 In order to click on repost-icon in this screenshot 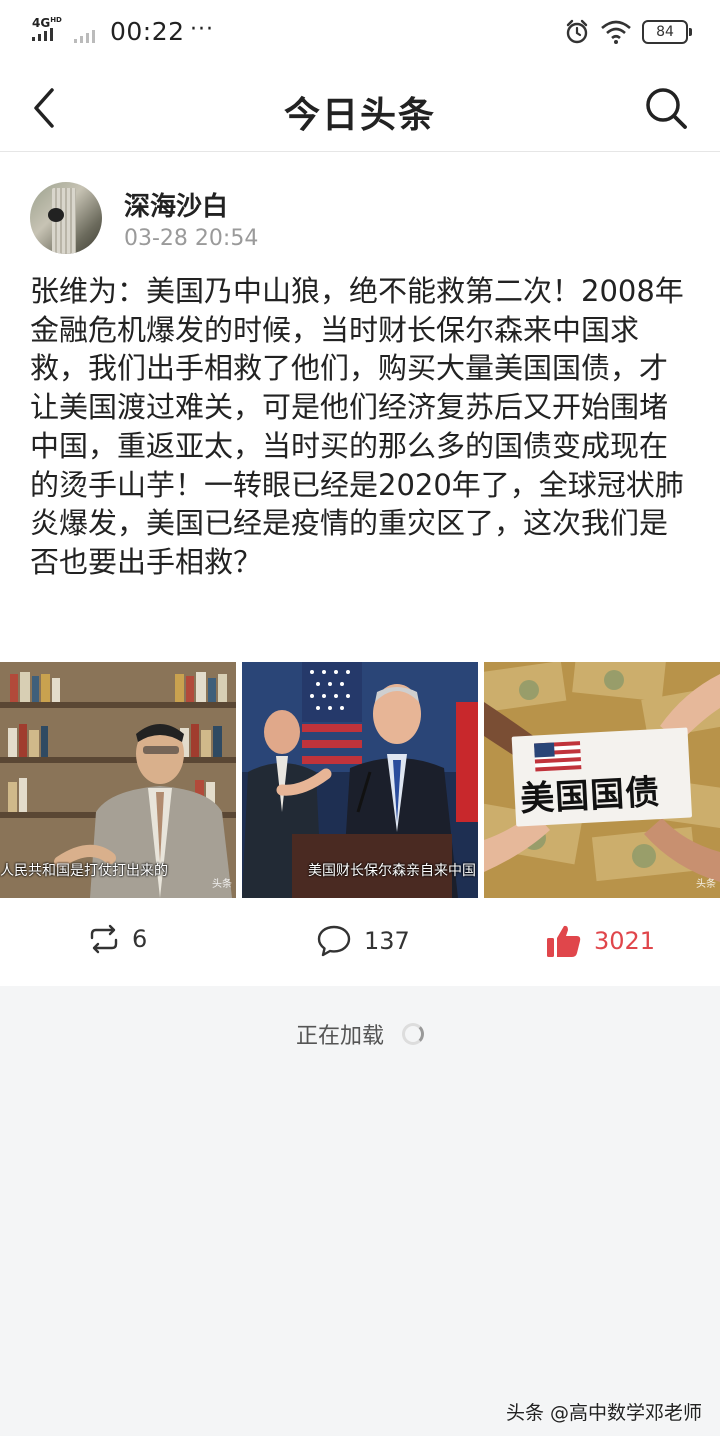, I will do `click(104, 939)`.